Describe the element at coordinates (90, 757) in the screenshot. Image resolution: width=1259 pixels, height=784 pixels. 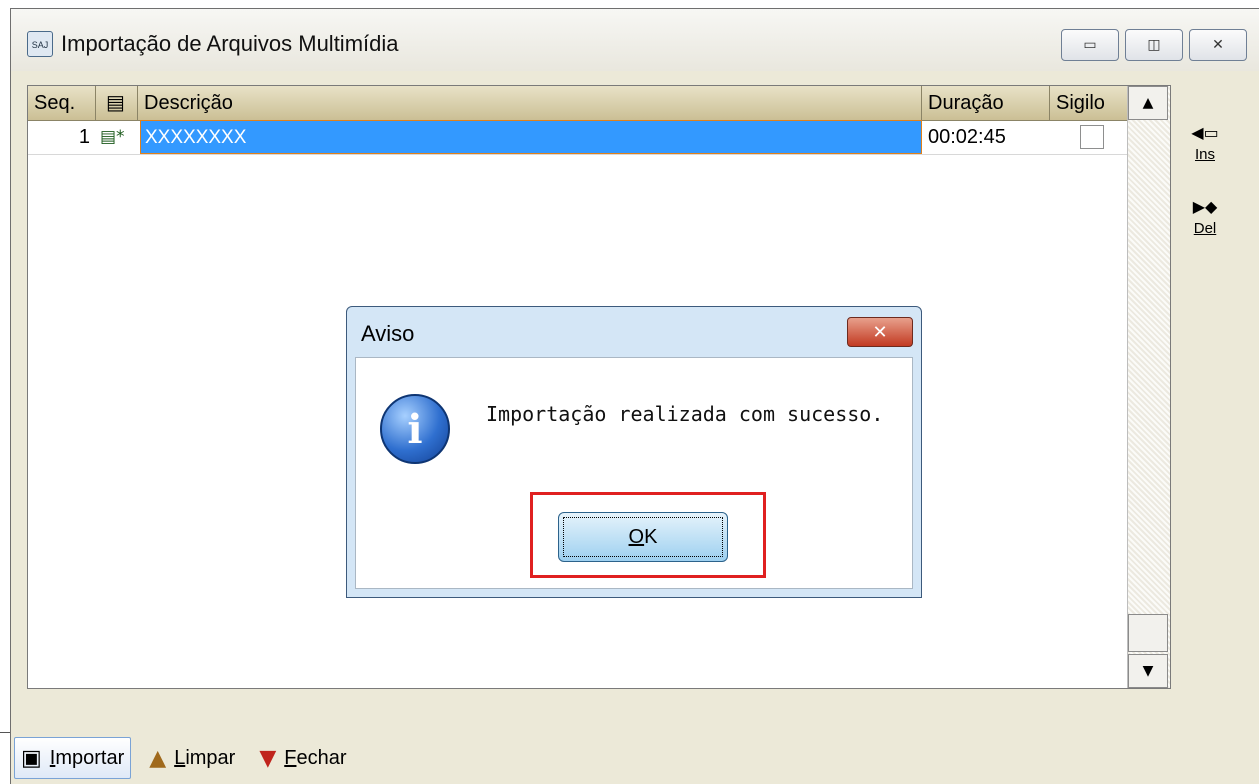
I see `importar-label: mportar` at that location.